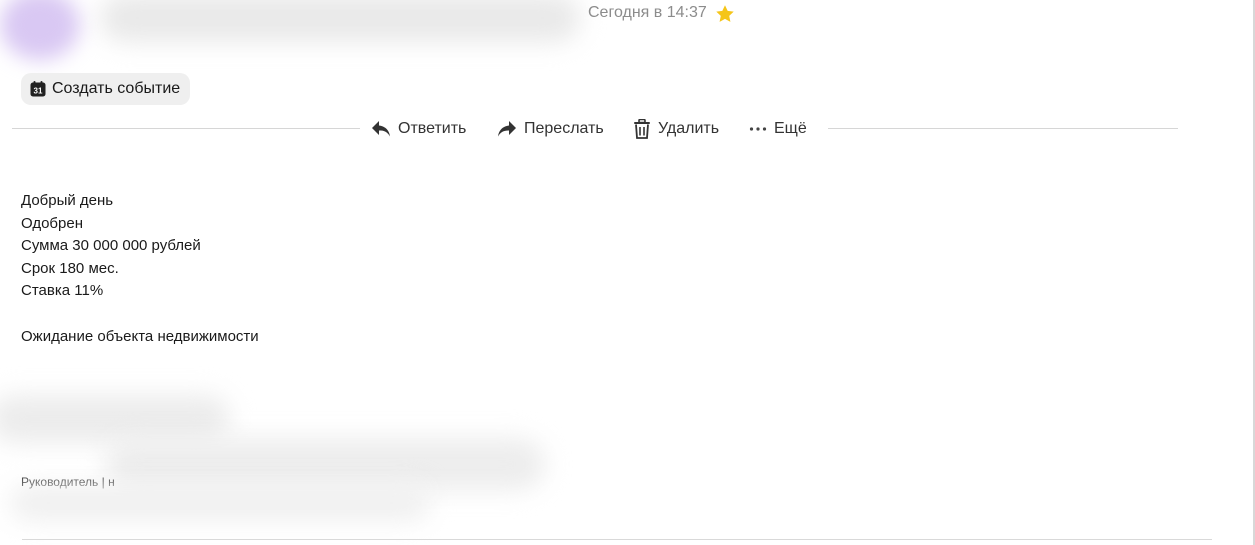  I want to click on body-gap, so click(140, 314).